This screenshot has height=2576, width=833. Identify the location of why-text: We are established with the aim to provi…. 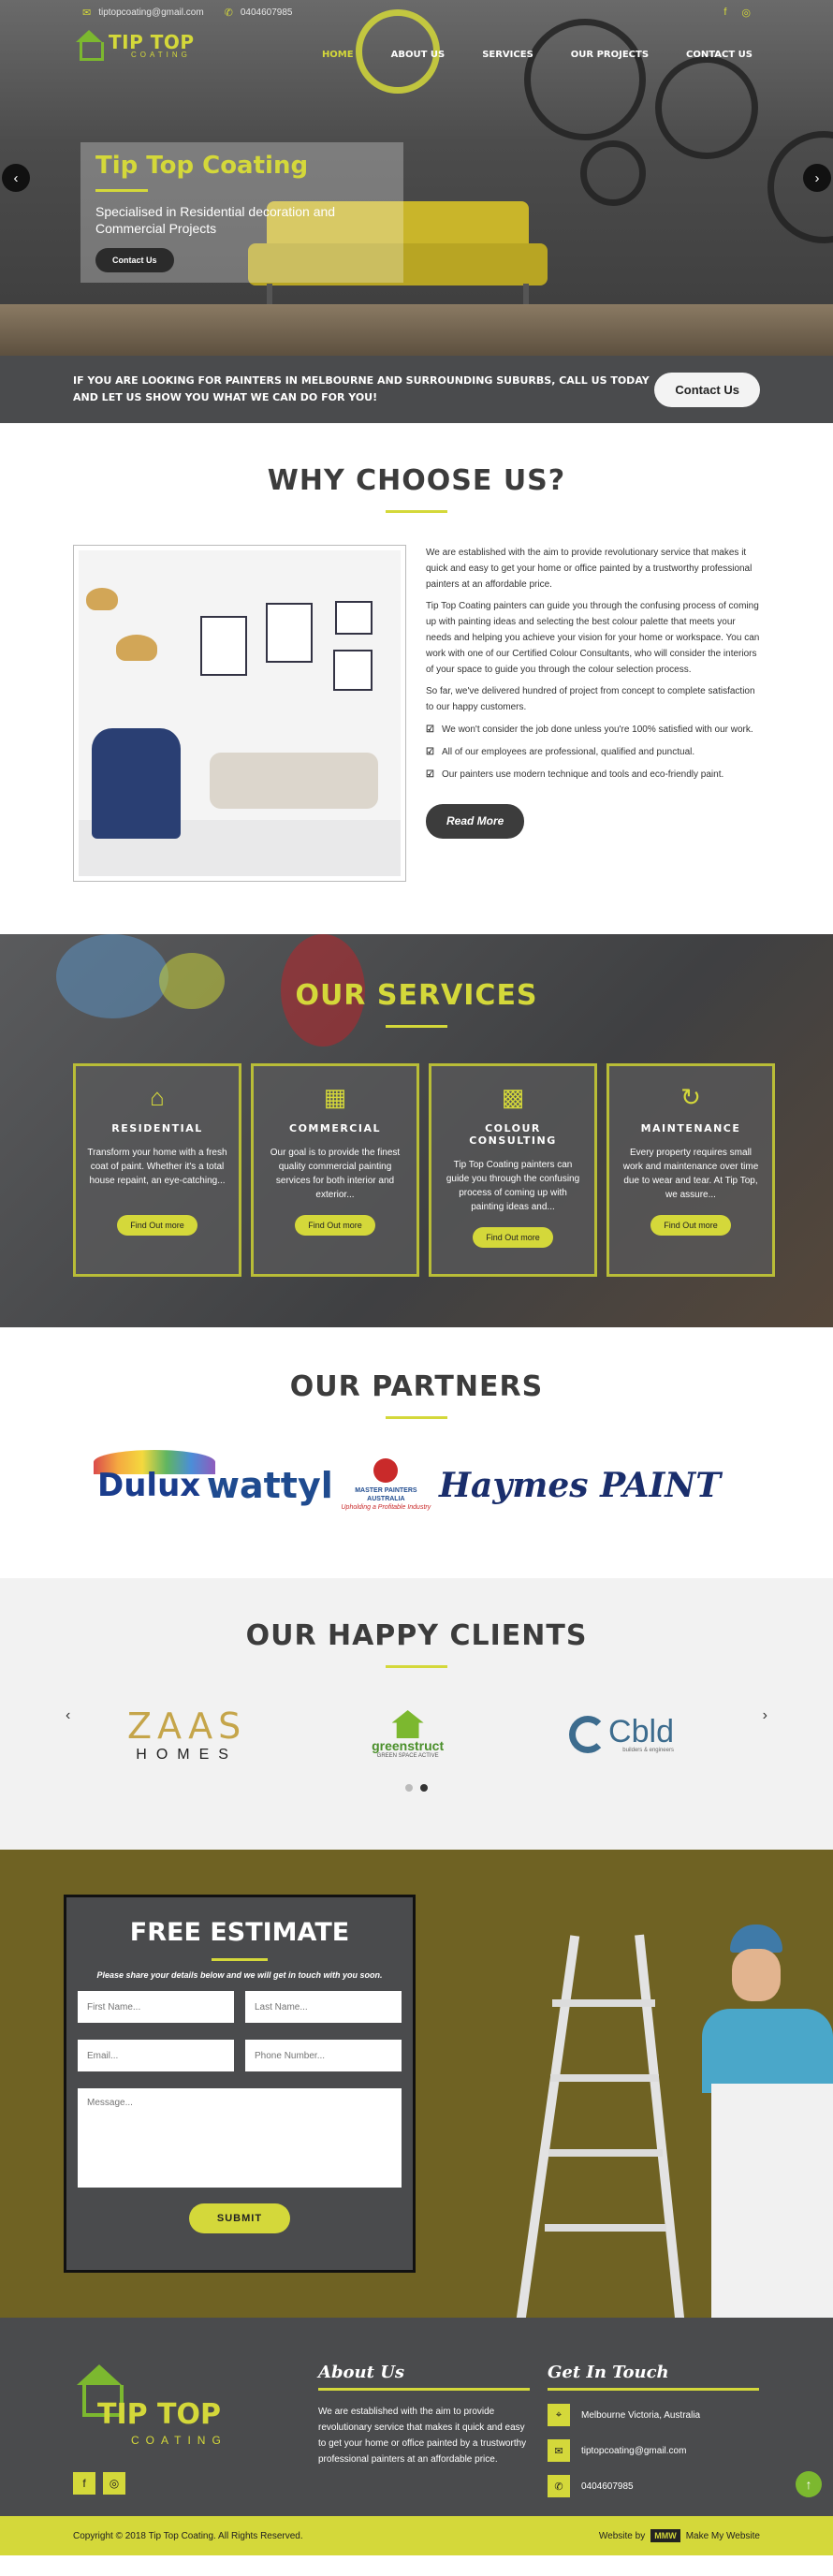
(594, 692).